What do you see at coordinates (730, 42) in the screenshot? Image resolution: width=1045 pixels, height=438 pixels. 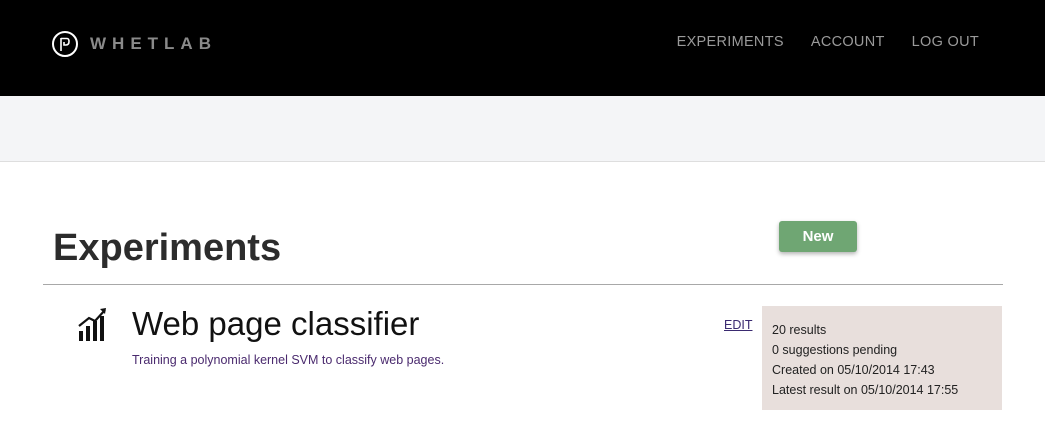 I see `nav-experiments: EXPERIMENTS` at bounding box center [730, 42].